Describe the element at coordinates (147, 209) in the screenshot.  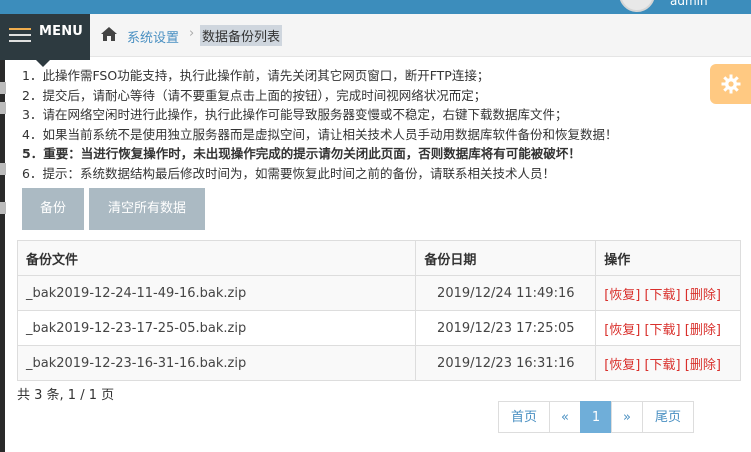
I see `clear-all-button: 清空所有数据` at that location.